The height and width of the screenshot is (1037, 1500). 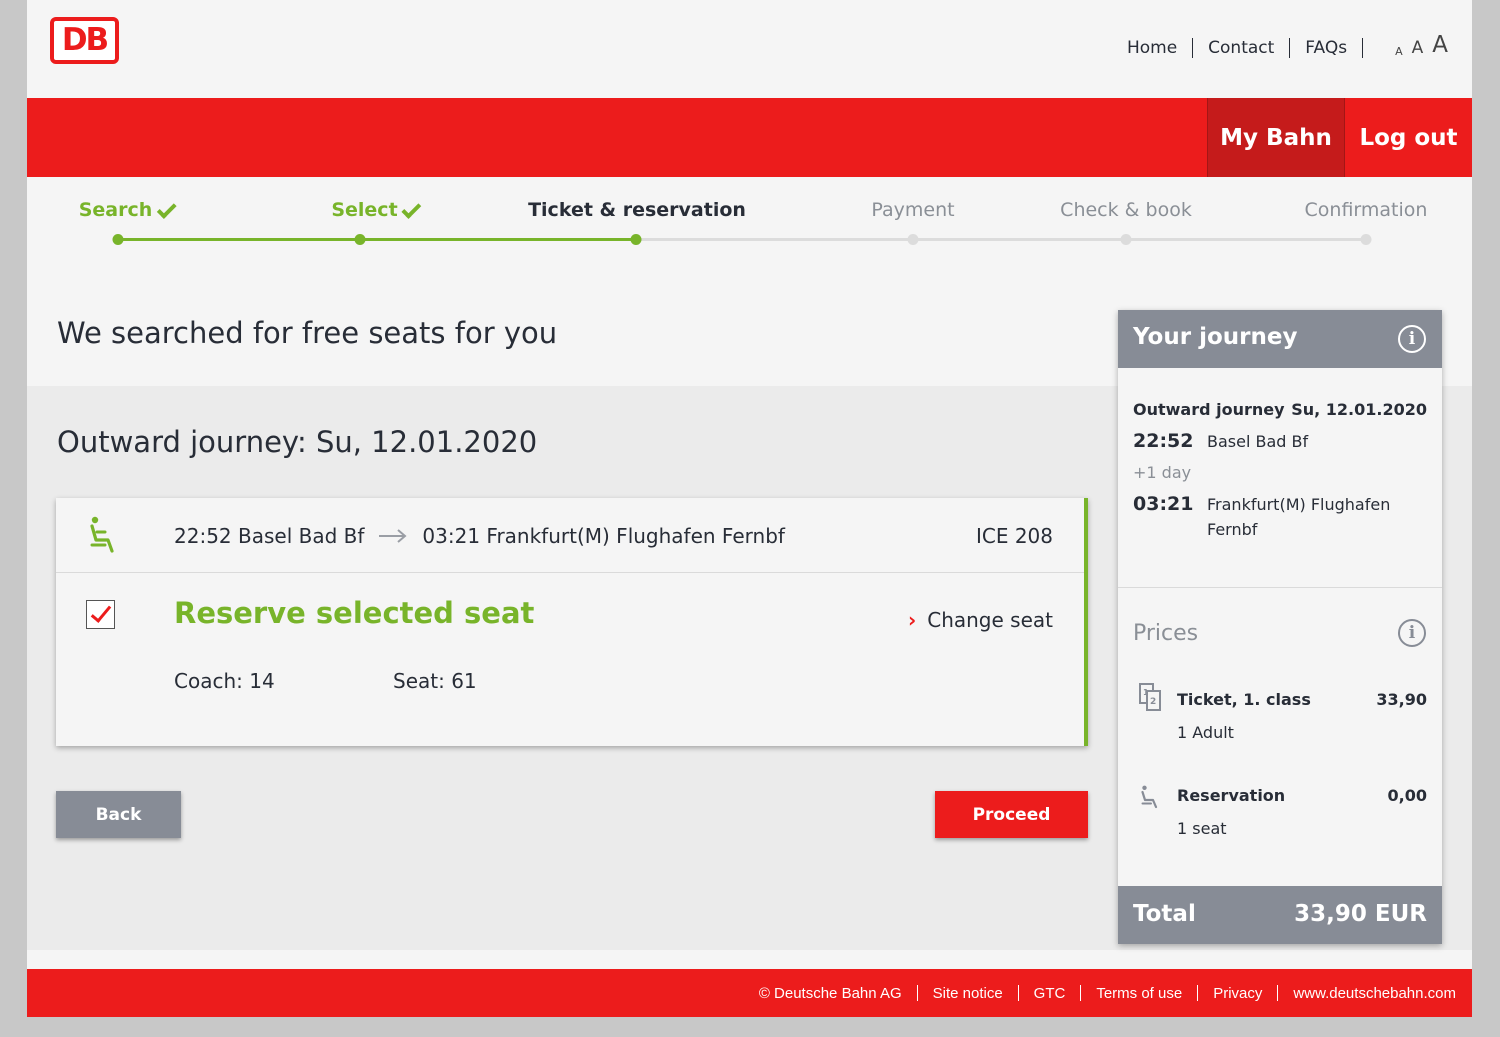 What do you see at coordinates (1276, 137) in the screenshot?
I see `my-bahn-button: My Bahn` at bounding box center [1276, 137].